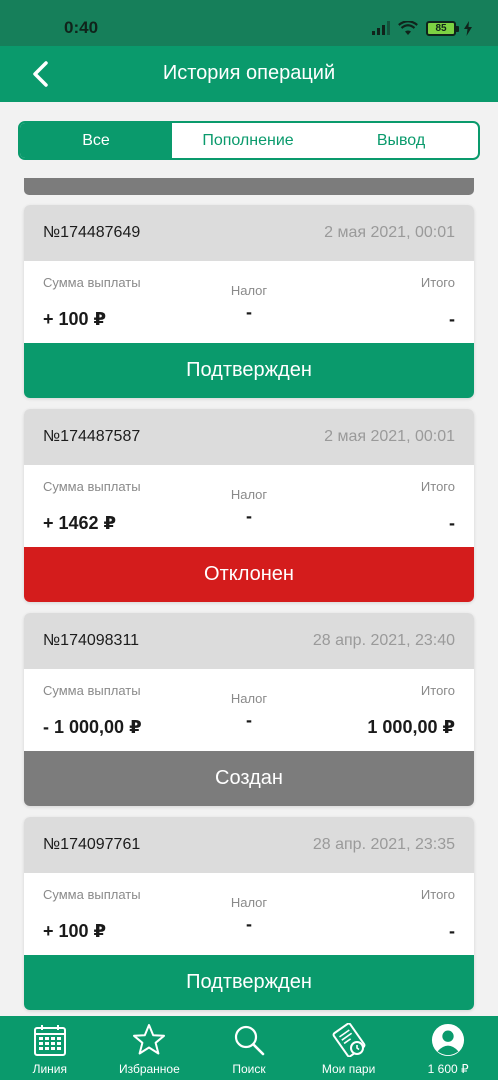  Describe the element at coordinates (92, 844) in the screenshot. I see `operation-id: №174097761` at that location.